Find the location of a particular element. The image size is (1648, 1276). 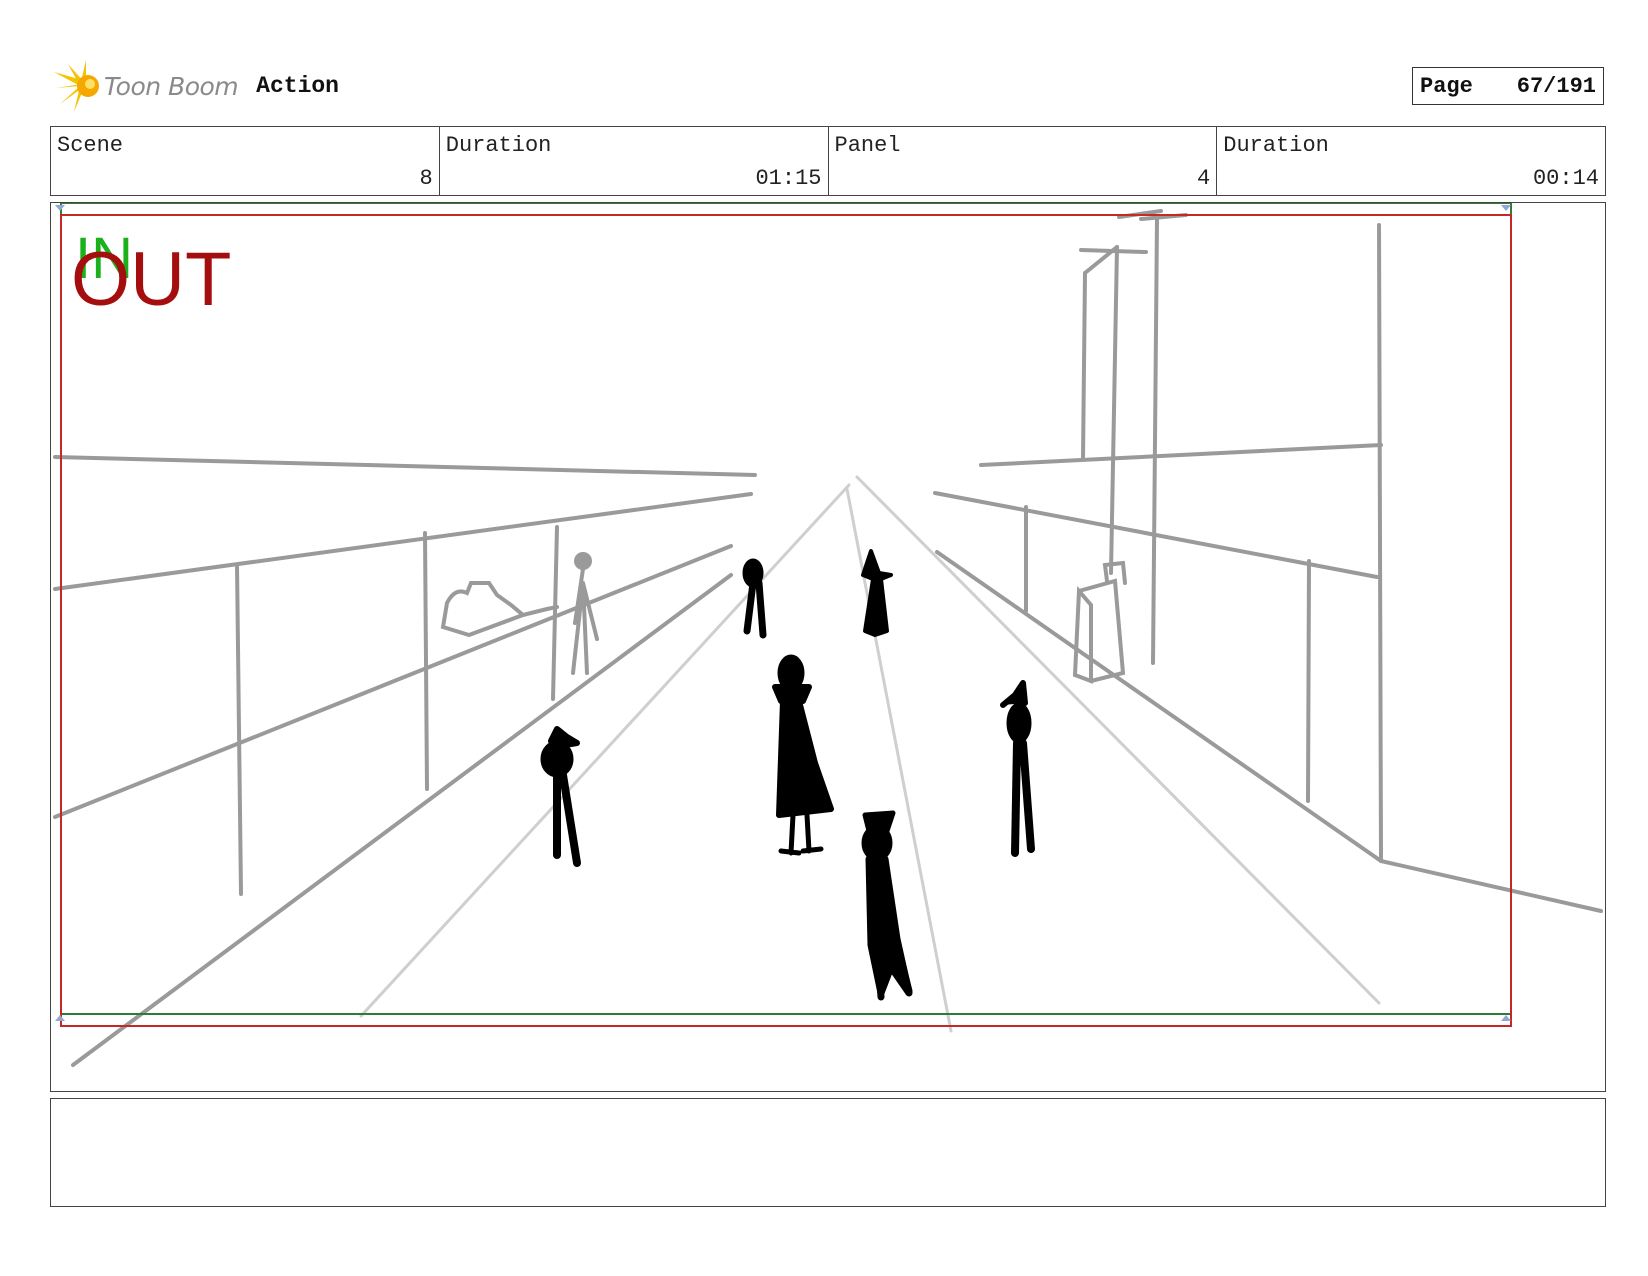

toon-boom-logo: Toon Boom Action is located at coordinates (195, 86).